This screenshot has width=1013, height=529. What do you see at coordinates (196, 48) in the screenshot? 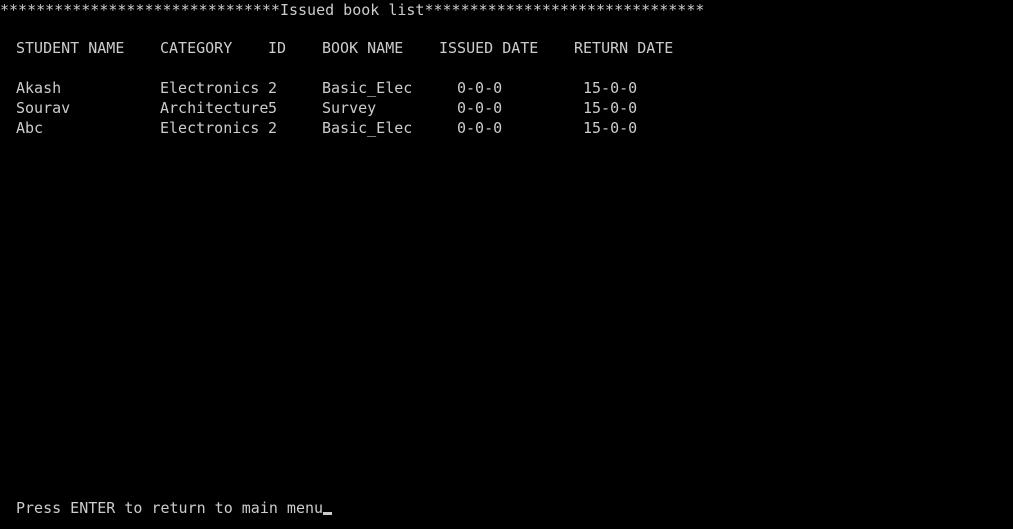
I see `header-category: CATEGORY` at bounding box center [196, 48].